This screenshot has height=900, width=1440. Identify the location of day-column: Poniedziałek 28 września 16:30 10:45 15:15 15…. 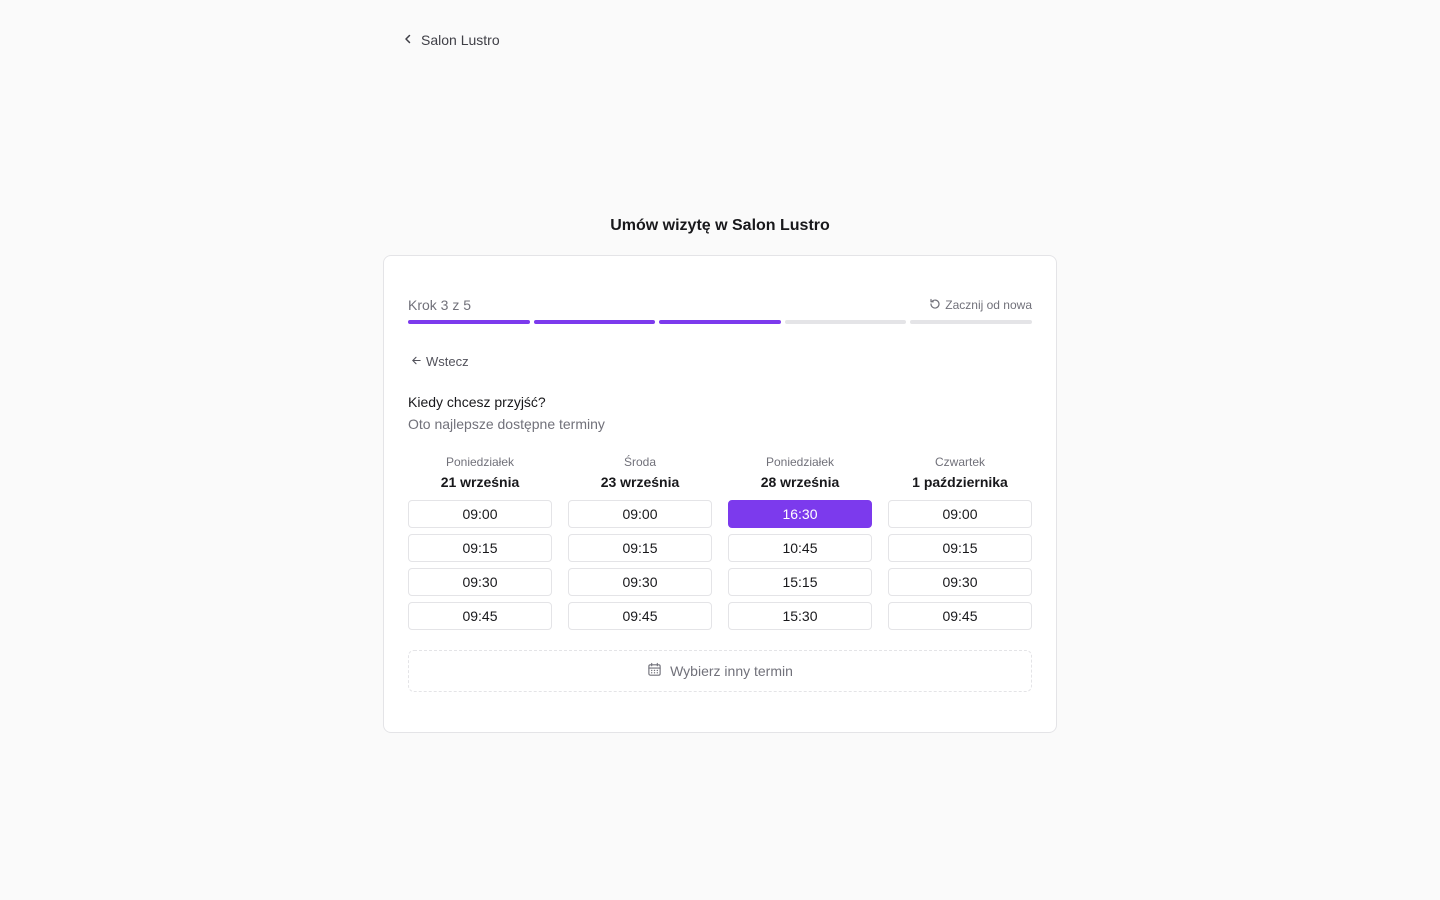
(800, 542).